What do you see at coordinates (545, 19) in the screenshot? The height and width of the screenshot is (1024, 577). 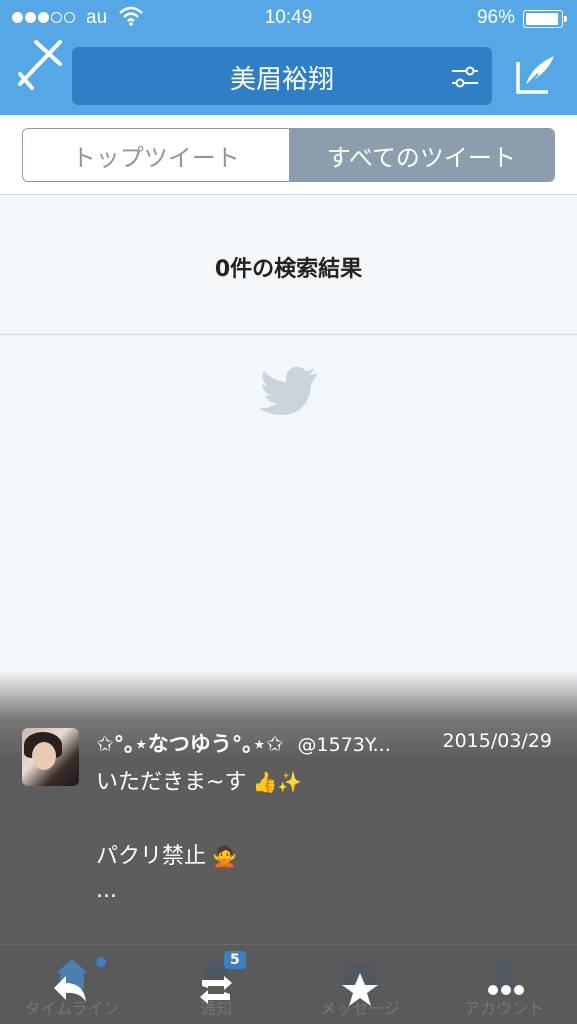 I see `battery-icon` at bounding box center [545, 19].